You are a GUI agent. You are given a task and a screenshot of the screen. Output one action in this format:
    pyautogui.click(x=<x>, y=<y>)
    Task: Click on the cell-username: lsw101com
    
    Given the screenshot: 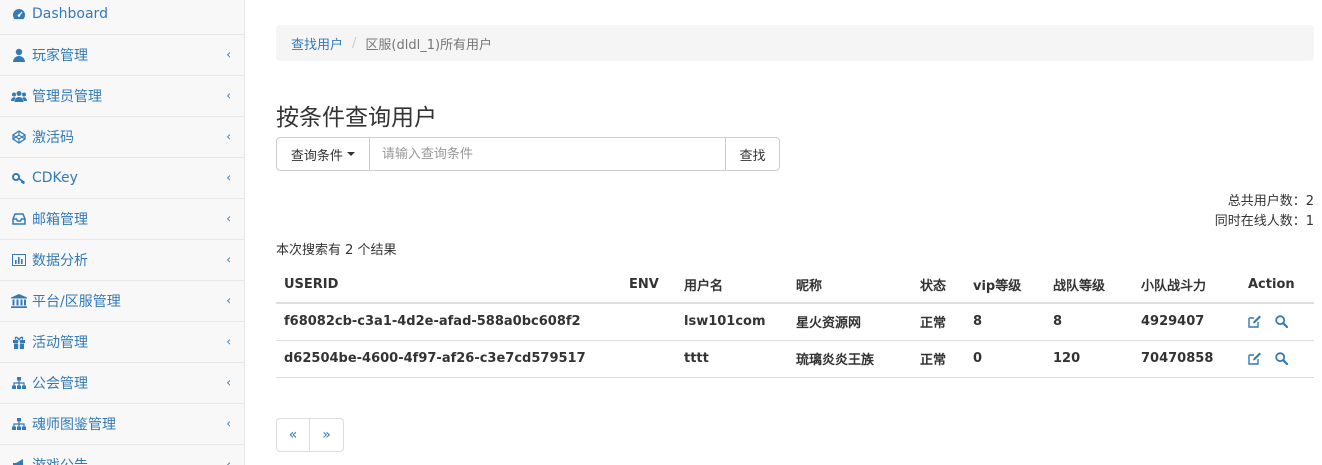 What is the action you would take?
    pyautogui.click(x=732, y=322)
    